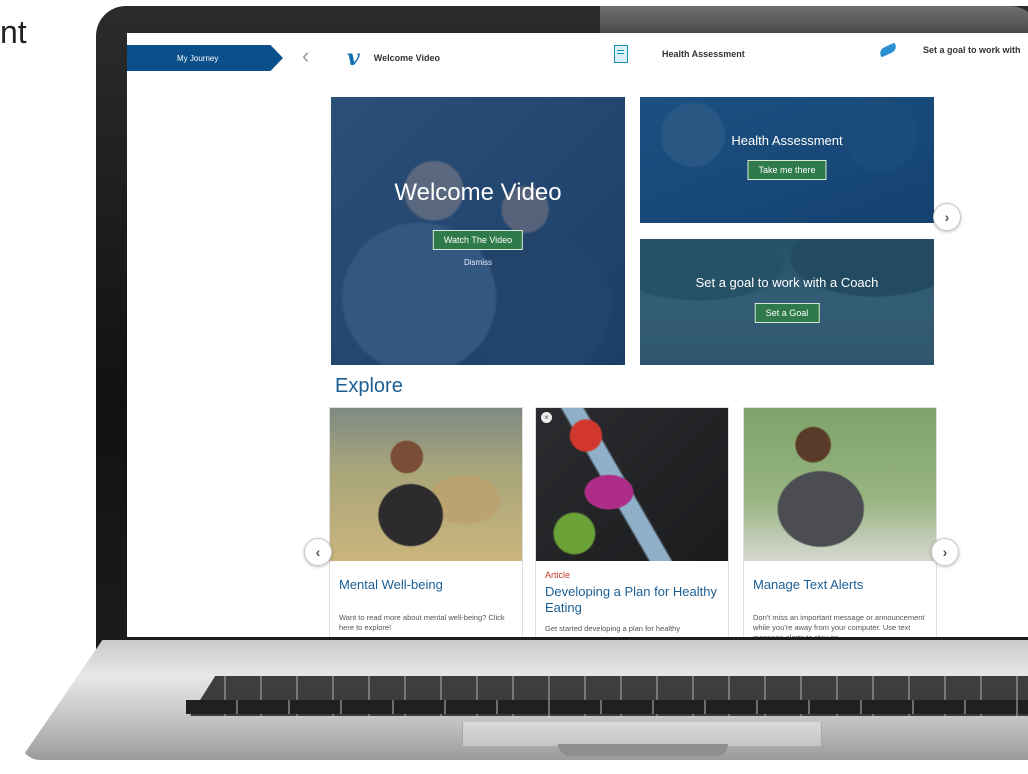 This screenshot has width=1028, height=774. What do you see at coordinates (305, 56) in the screenshot?
I see `nav-back-icon: ‹` at bounding box center [305, 56].